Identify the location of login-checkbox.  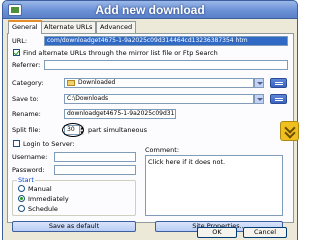
(16, 143).